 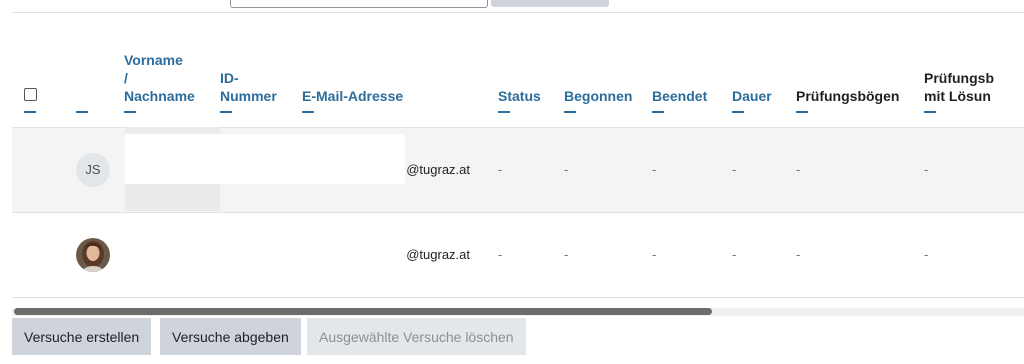 I want to click on avatar-cell, so click(x=88, y=254).